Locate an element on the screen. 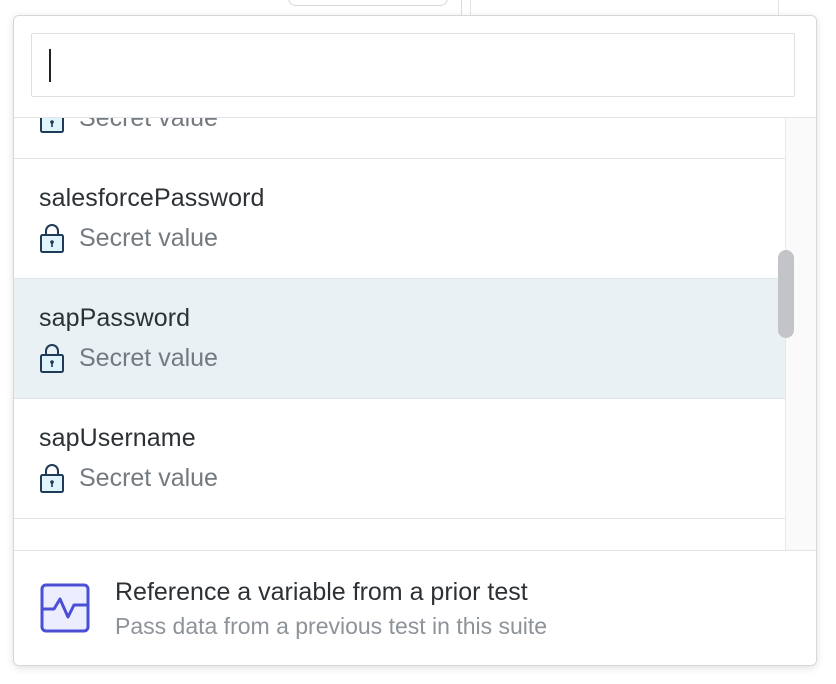  search-area is located at coordinates (415, 67).